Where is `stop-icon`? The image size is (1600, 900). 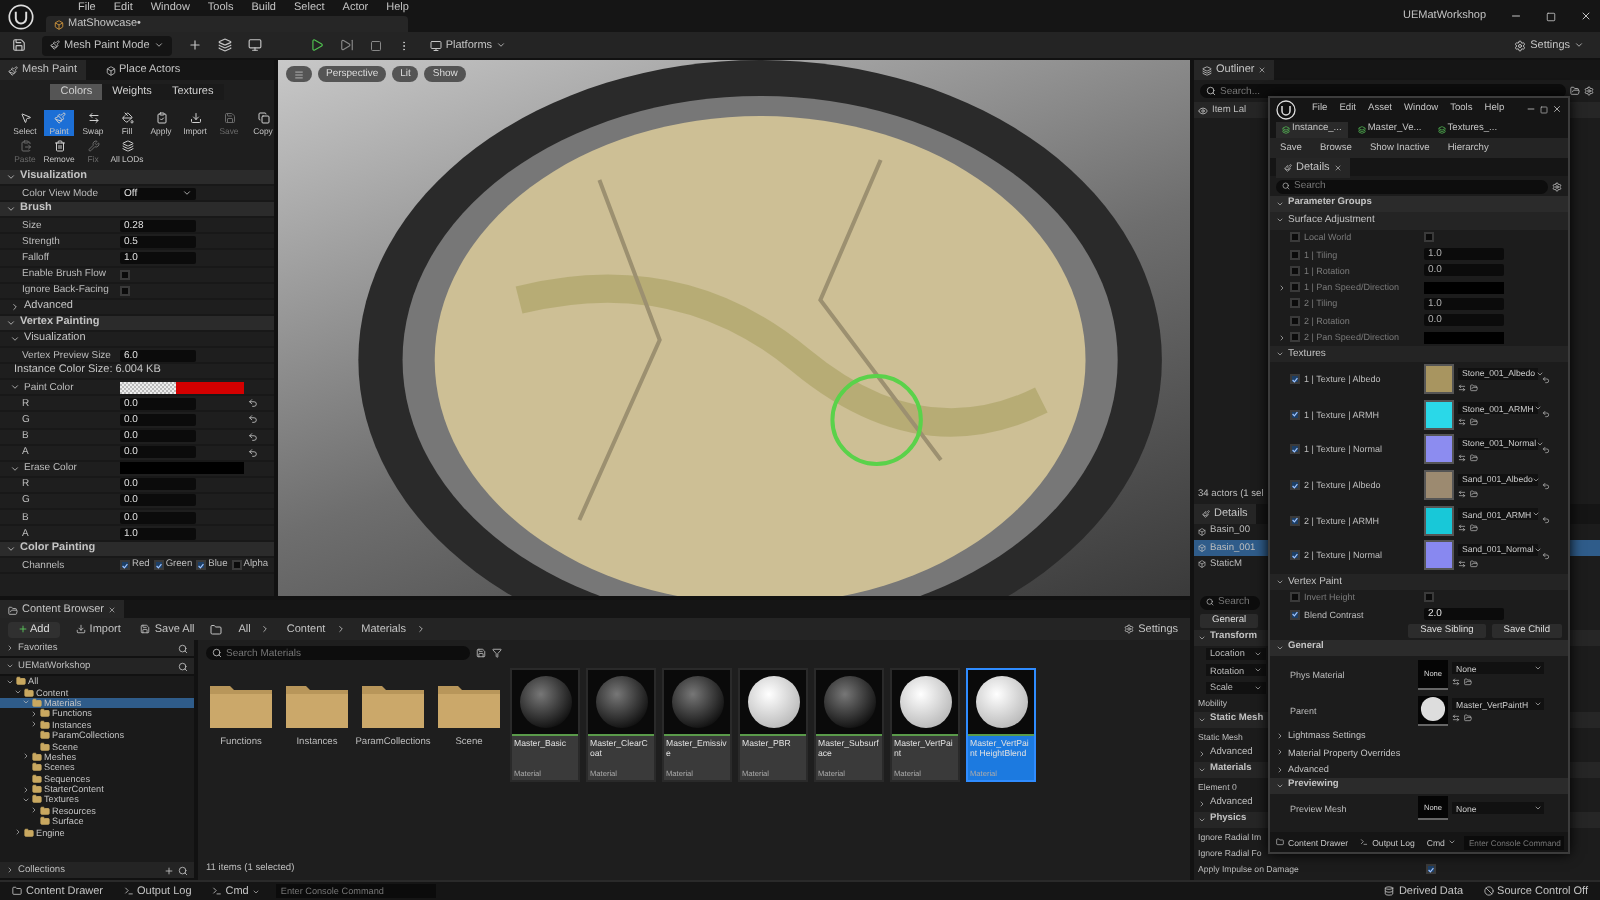 stop-icon is located at coordinates (375, 45).